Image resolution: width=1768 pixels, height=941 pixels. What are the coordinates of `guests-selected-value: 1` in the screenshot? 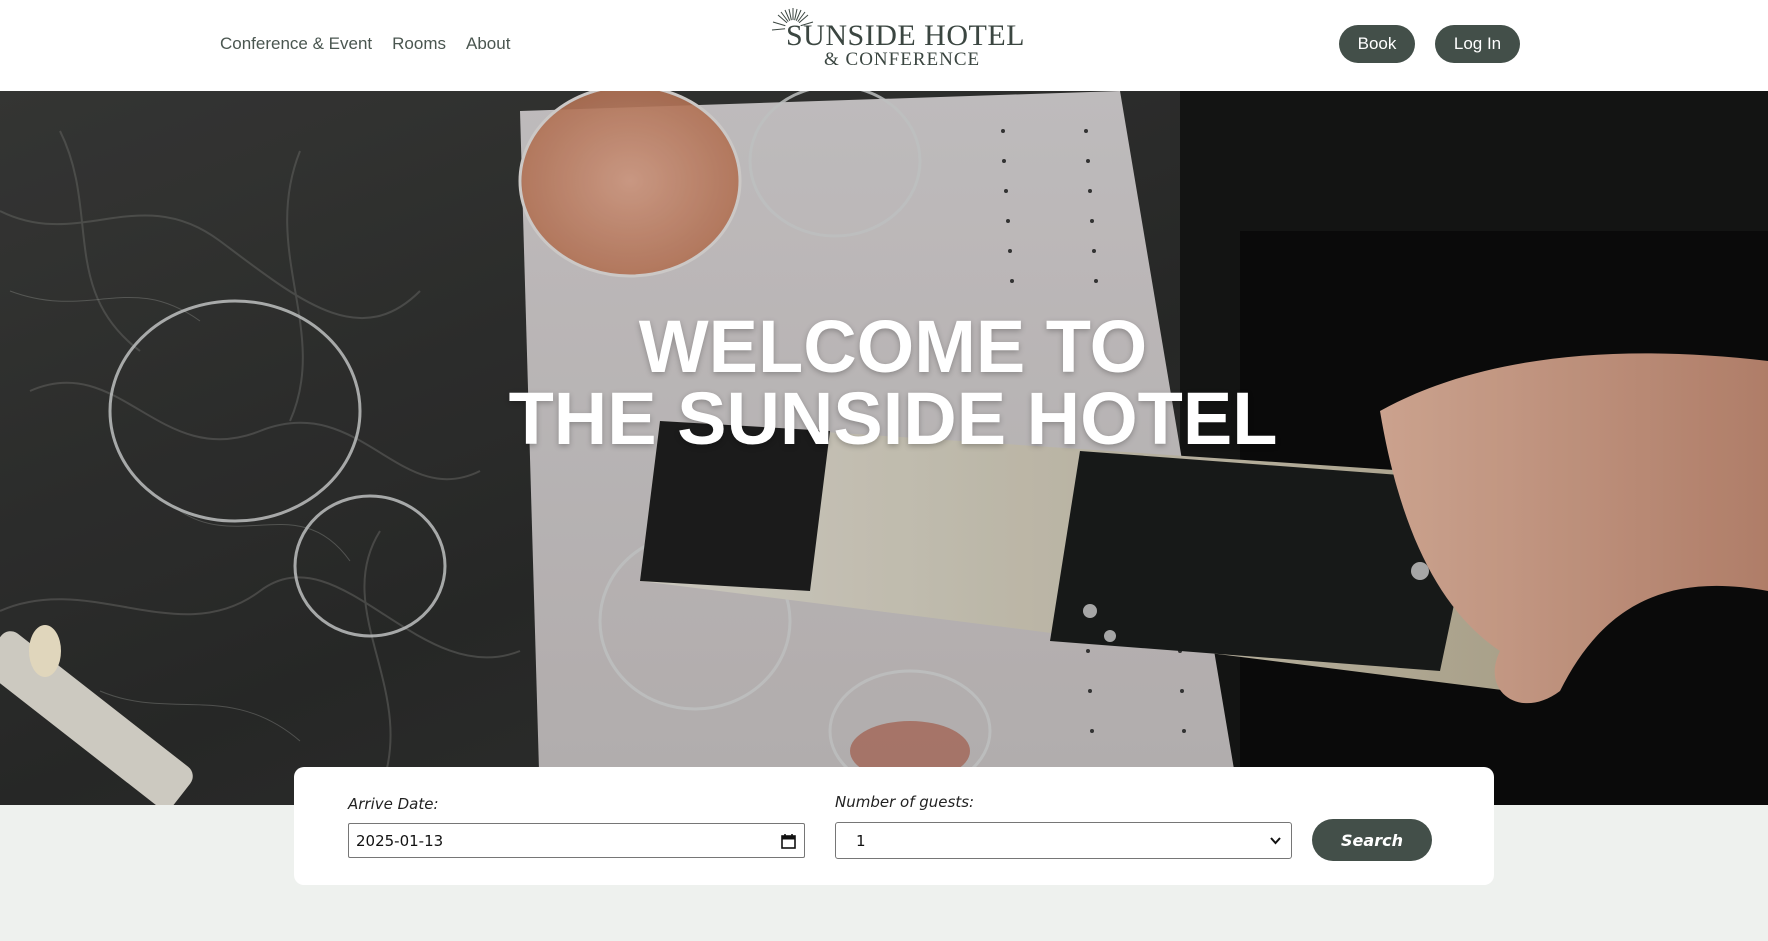 It's located at (861, 840).